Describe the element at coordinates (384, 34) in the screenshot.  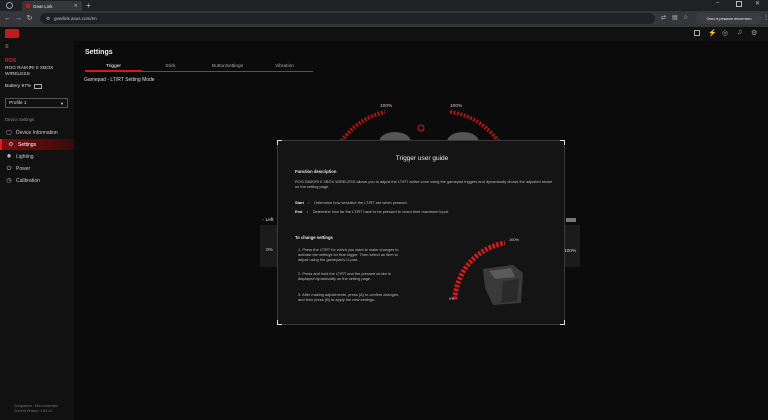
I see `app-header` at that location.